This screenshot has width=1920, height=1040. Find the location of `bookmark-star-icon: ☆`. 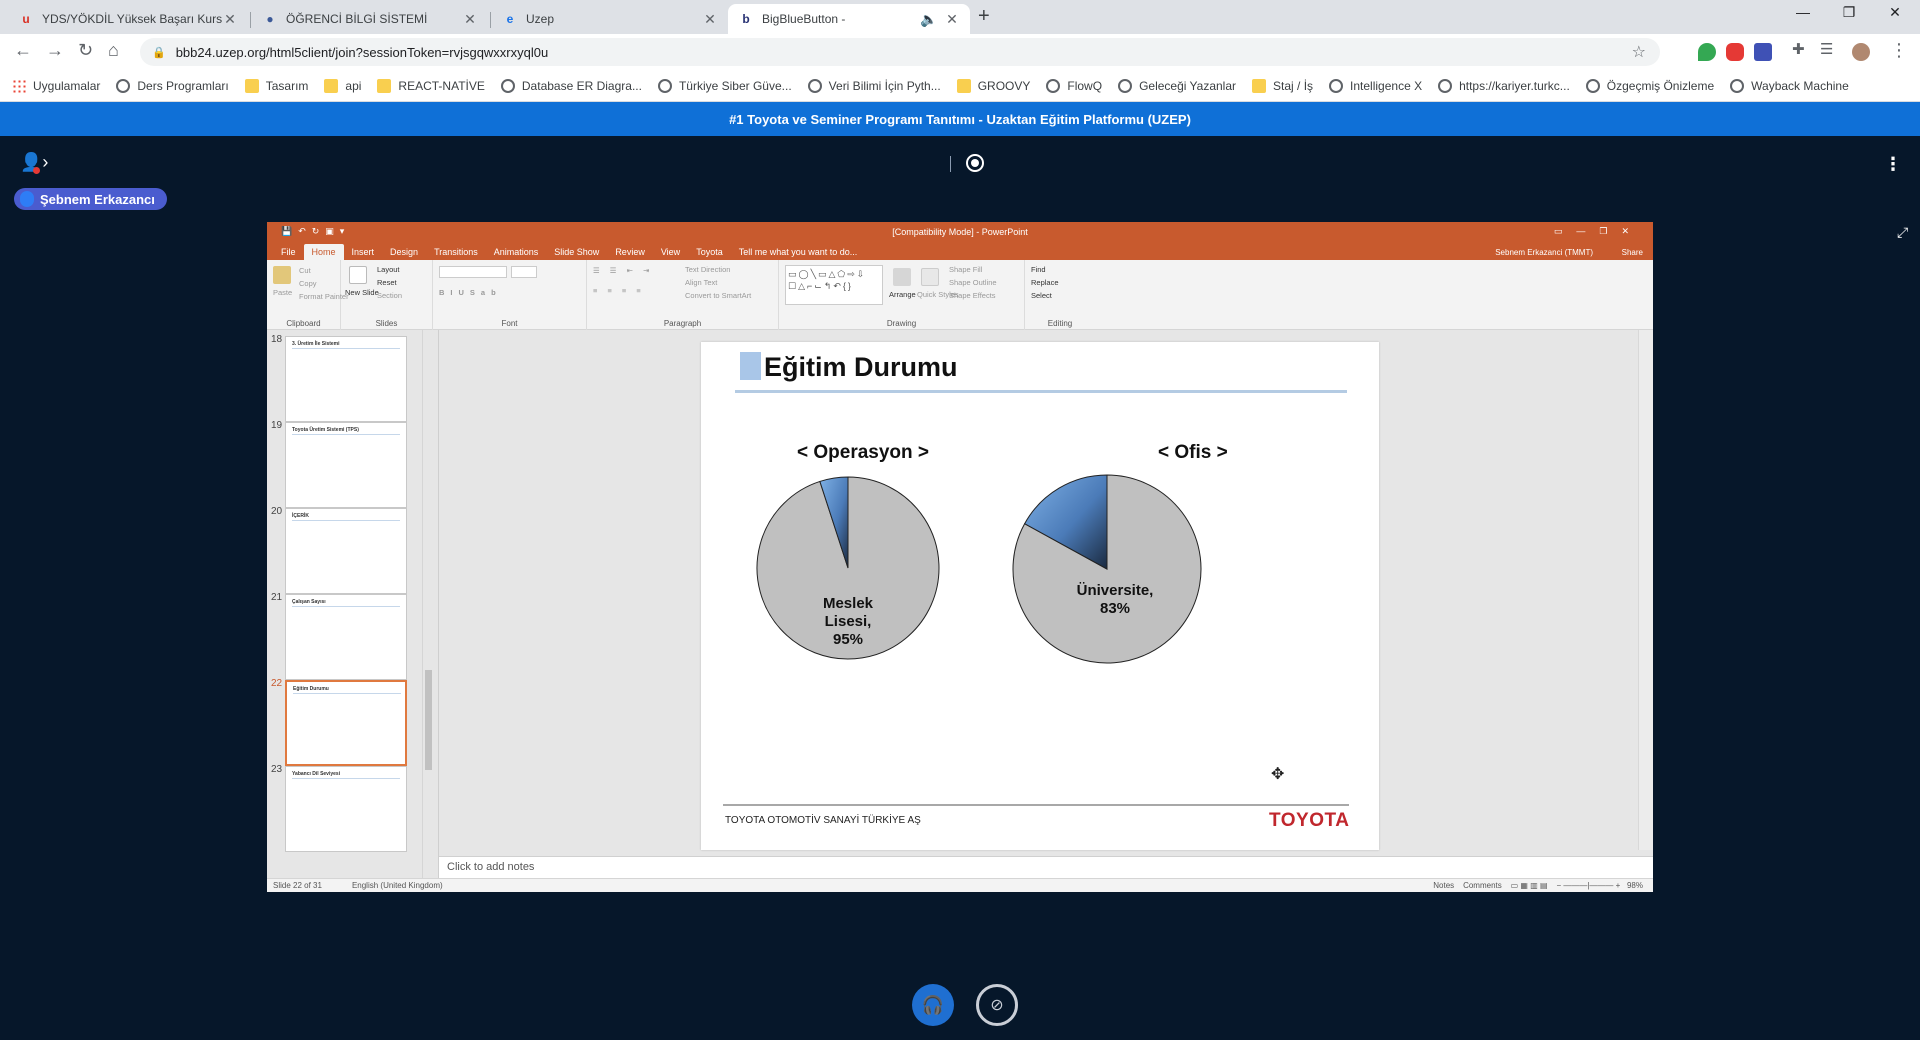

bookmark-star-icon: ☆ is located at coordinates (1639, 52).